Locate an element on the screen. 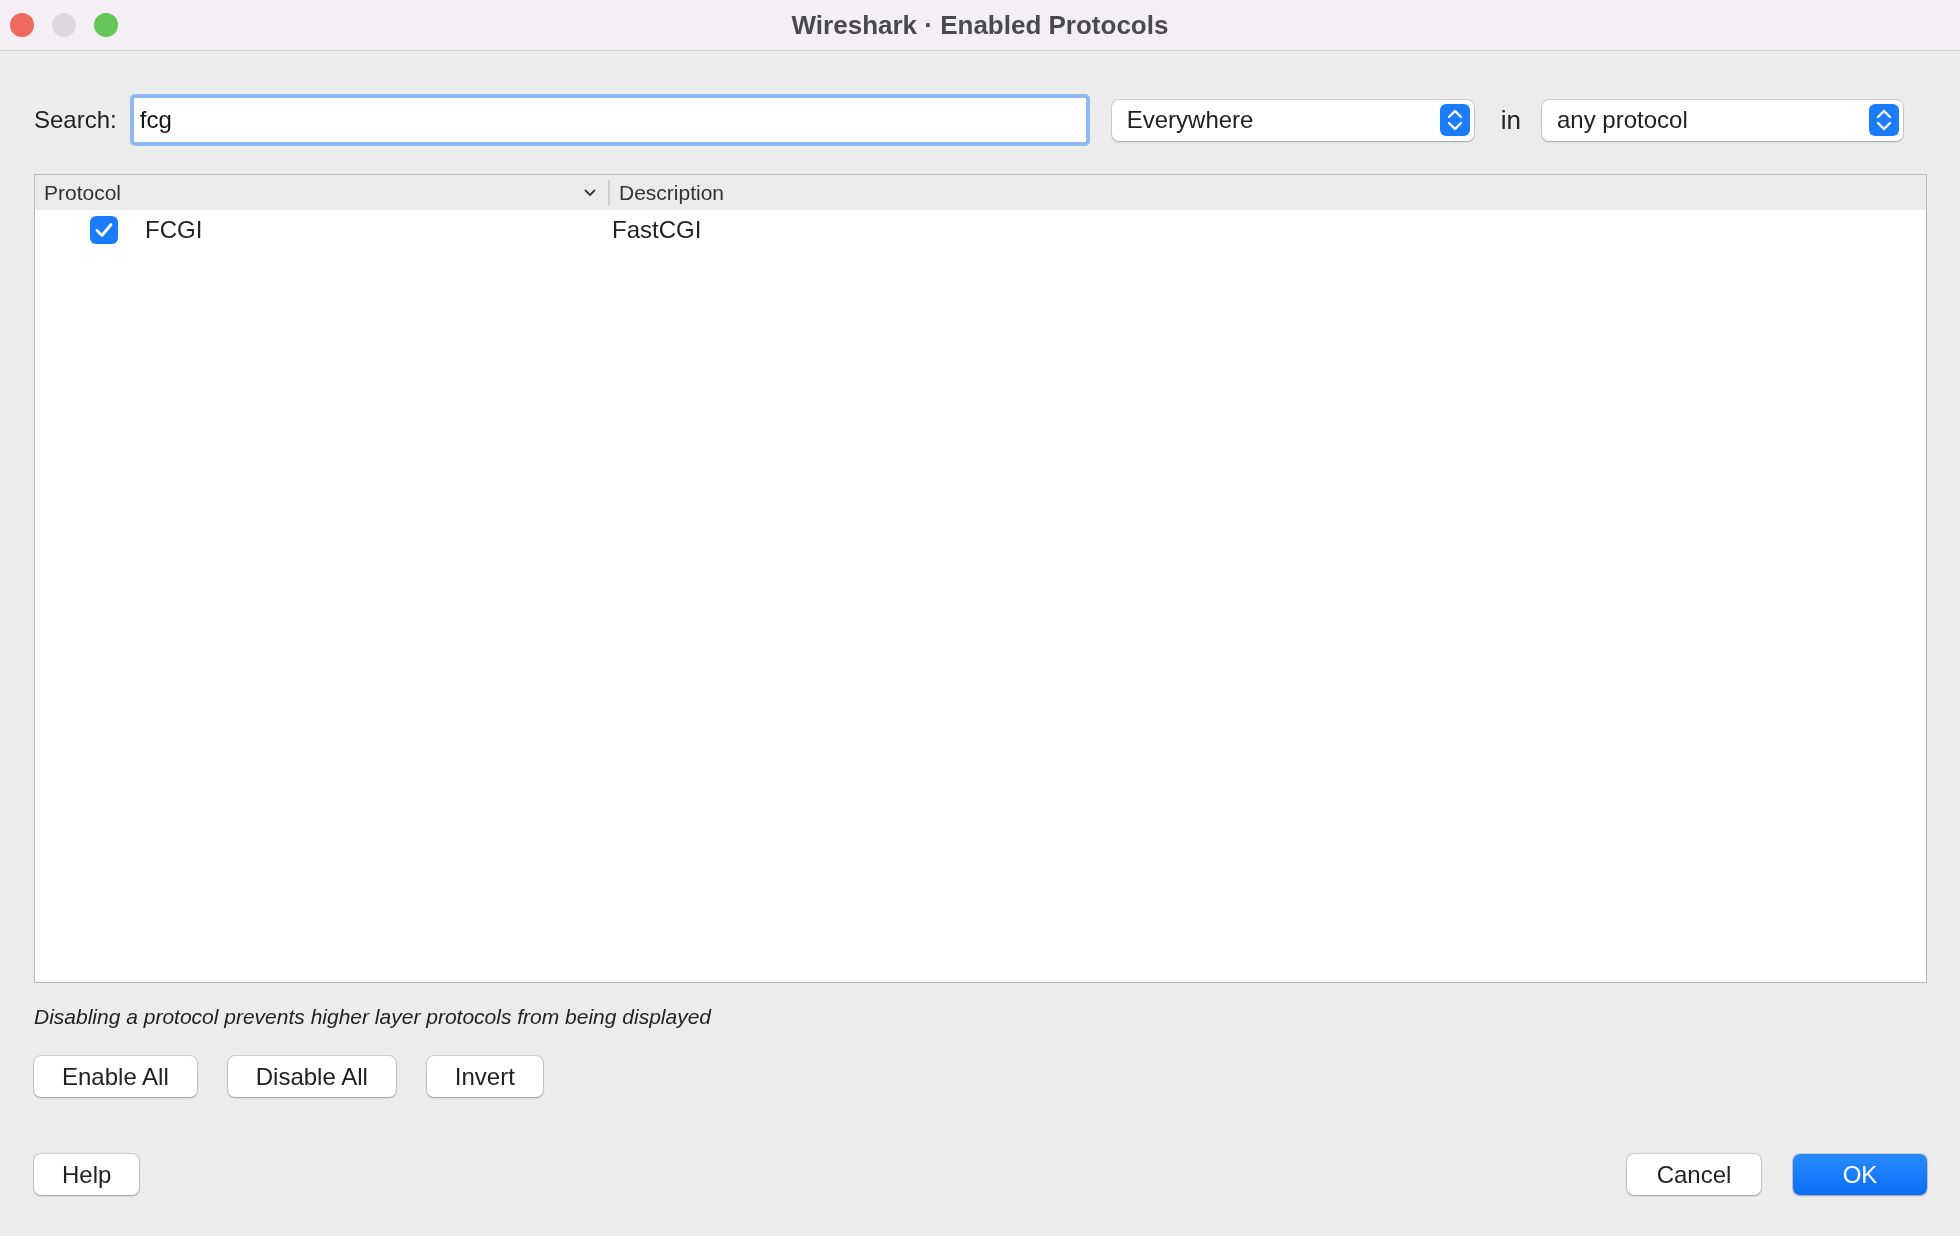 This screenshot has height=1236, width=1960. action-button: Enable All is located at coordinates (115, 1076).